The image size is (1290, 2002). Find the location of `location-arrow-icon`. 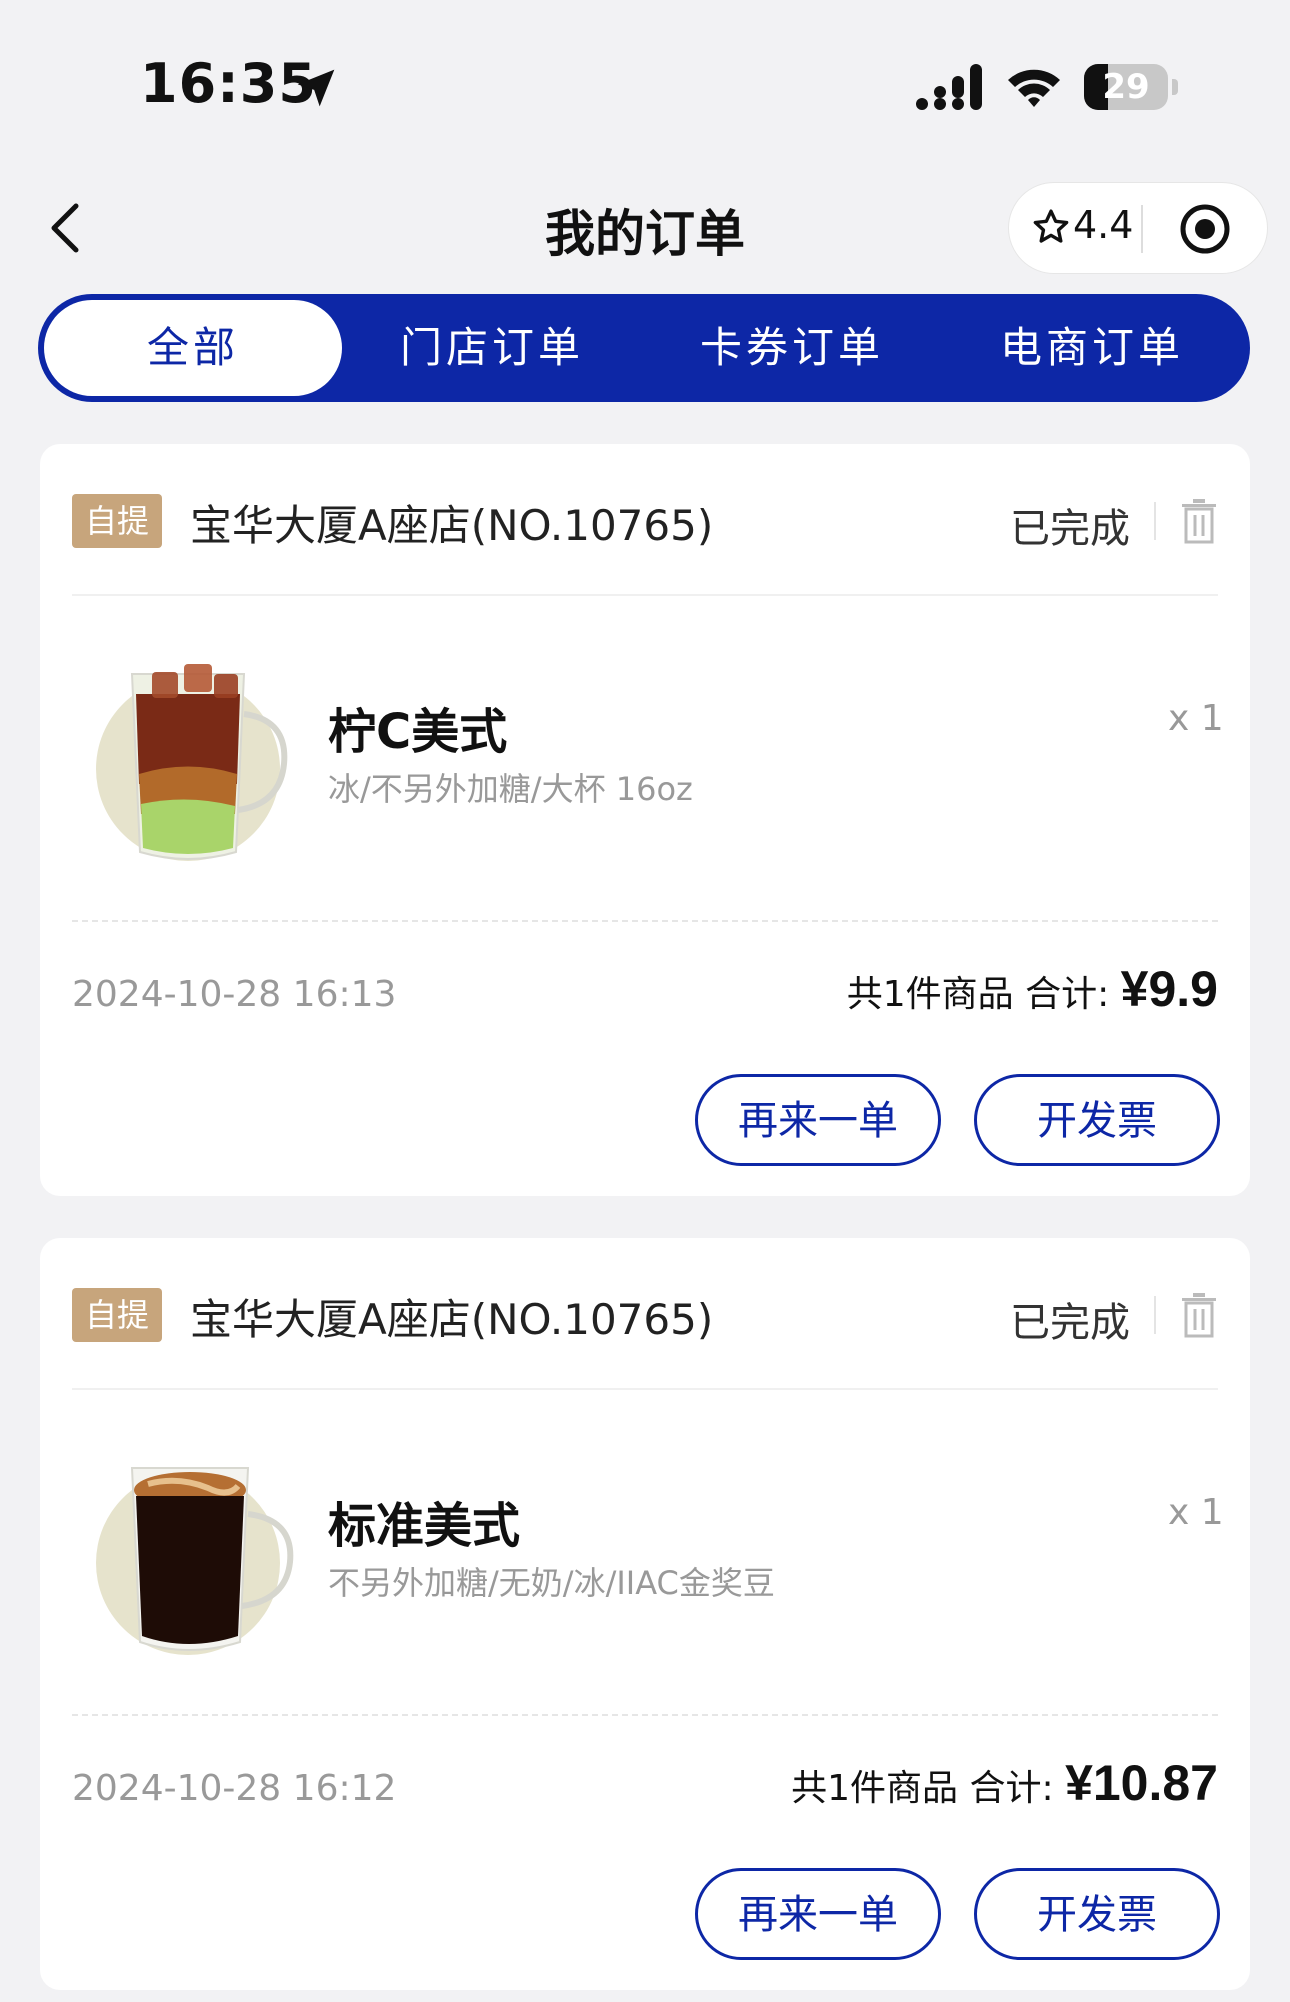

location-arrow-icon is located at coordinates (316, 88).